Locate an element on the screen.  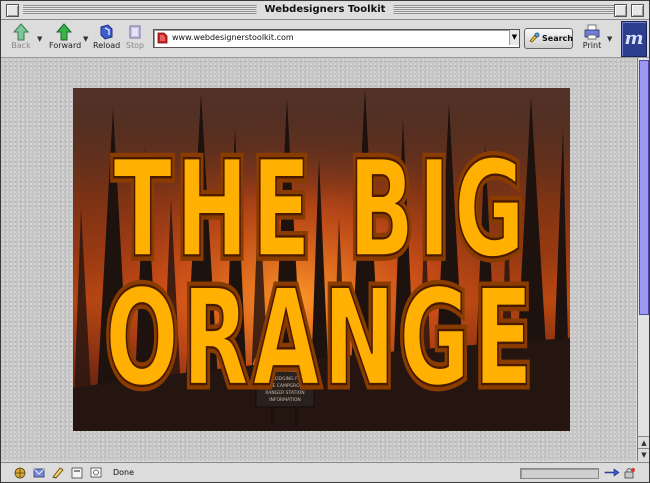
security-lock-icon is located at coordinates (629, 472).